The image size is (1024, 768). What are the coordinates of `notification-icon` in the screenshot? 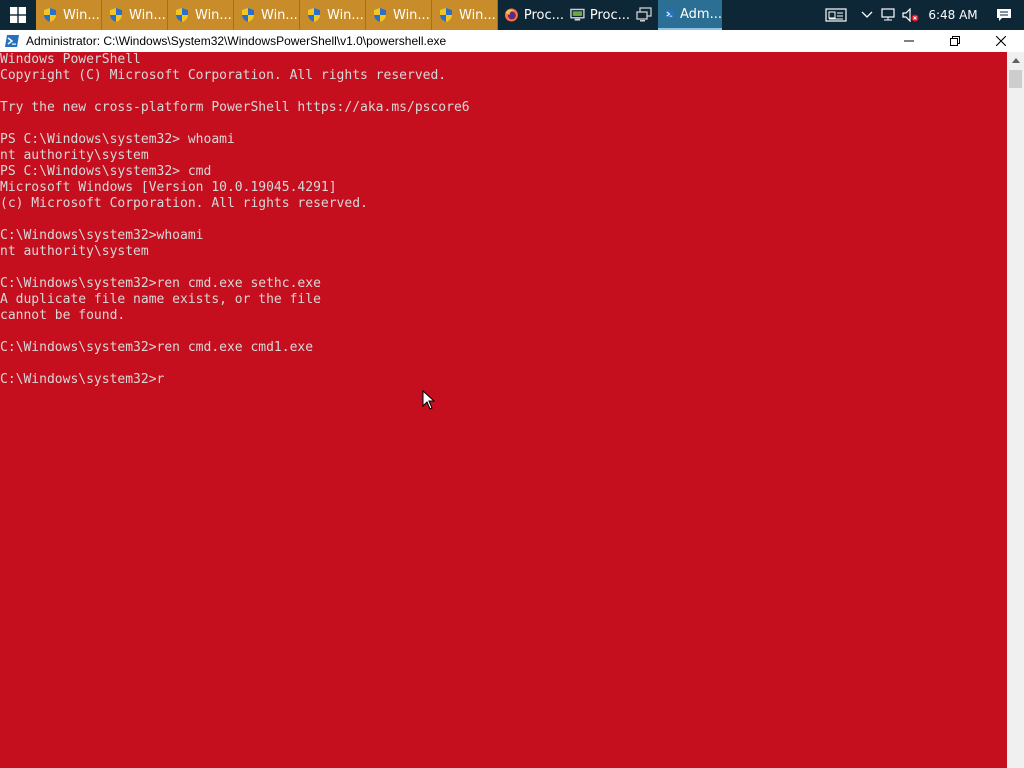 It's located at (1004, 15).